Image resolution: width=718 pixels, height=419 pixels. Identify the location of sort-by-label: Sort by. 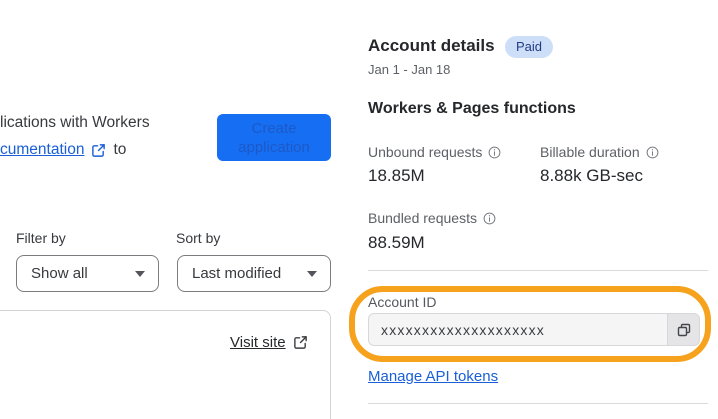
(198, 238).